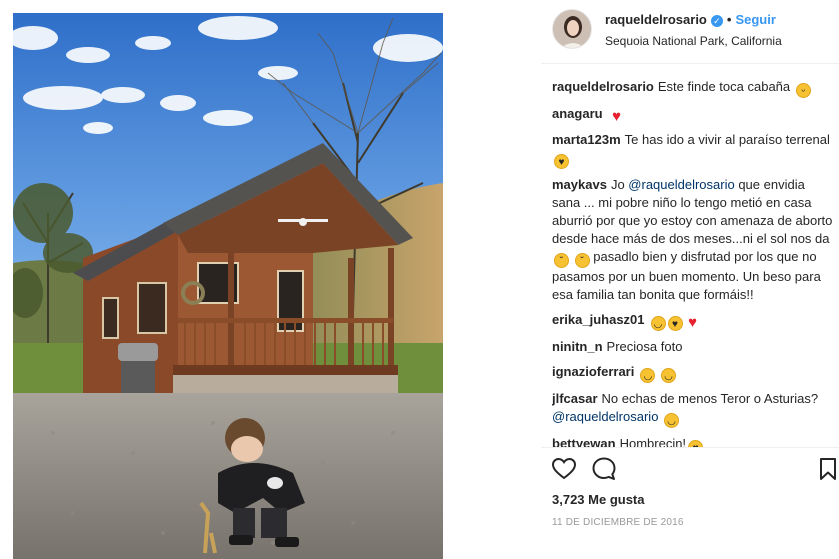 This screenshot has width=839, height=559. Describe the element at coordinates (656, 19) in the screenshot. I see `post-author-username: raqueldelrosario` at that location.